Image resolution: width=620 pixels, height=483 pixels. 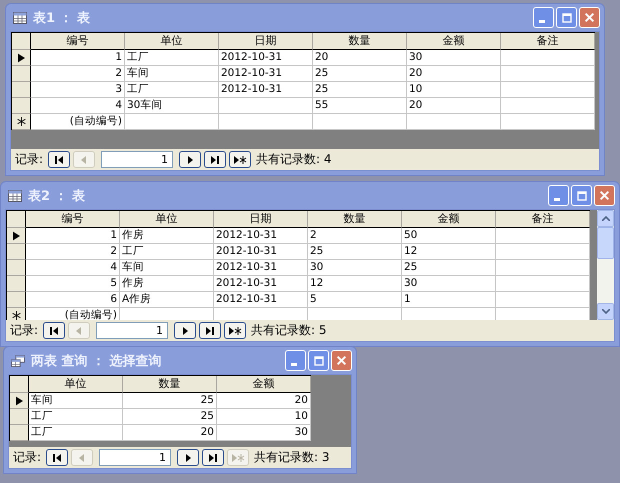 What do you see at coordinates (78, 106) in the screenshot?
I see `table-cell: 4` at bounding box center [78, 106].